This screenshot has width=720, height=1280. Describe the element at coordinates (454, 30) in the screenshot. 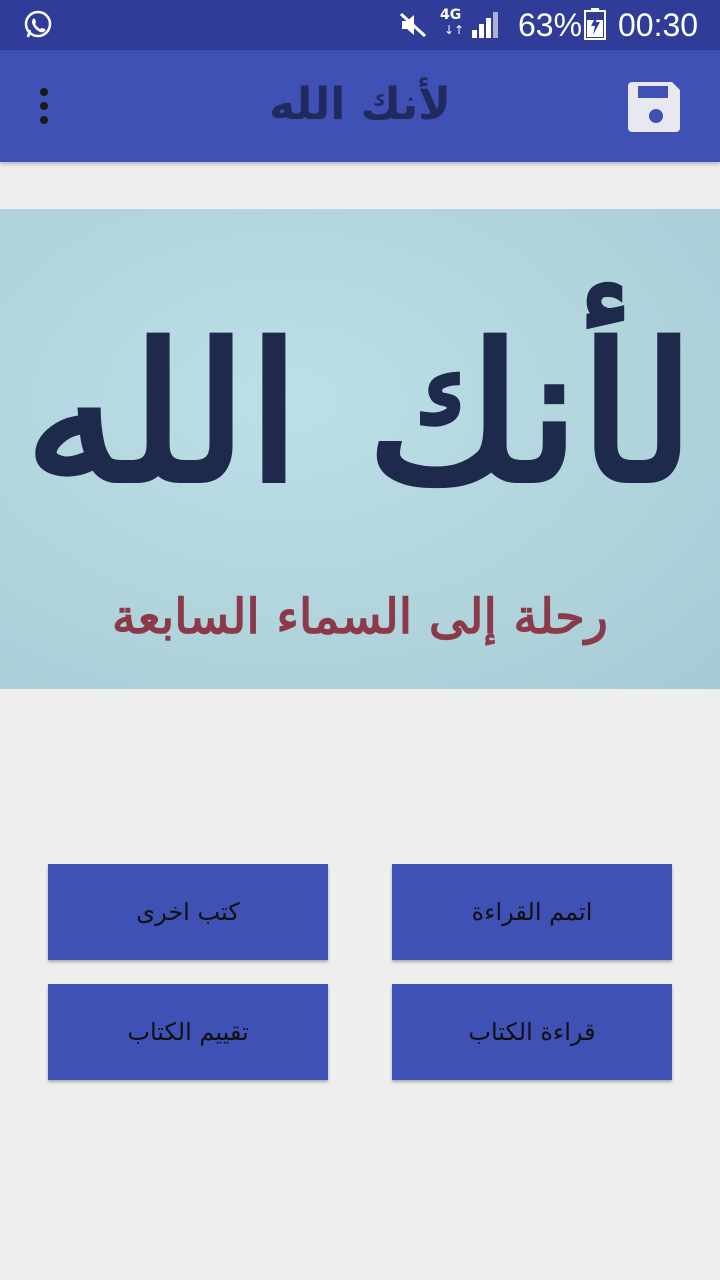

I see `network-activity: ↓↑` at that location.